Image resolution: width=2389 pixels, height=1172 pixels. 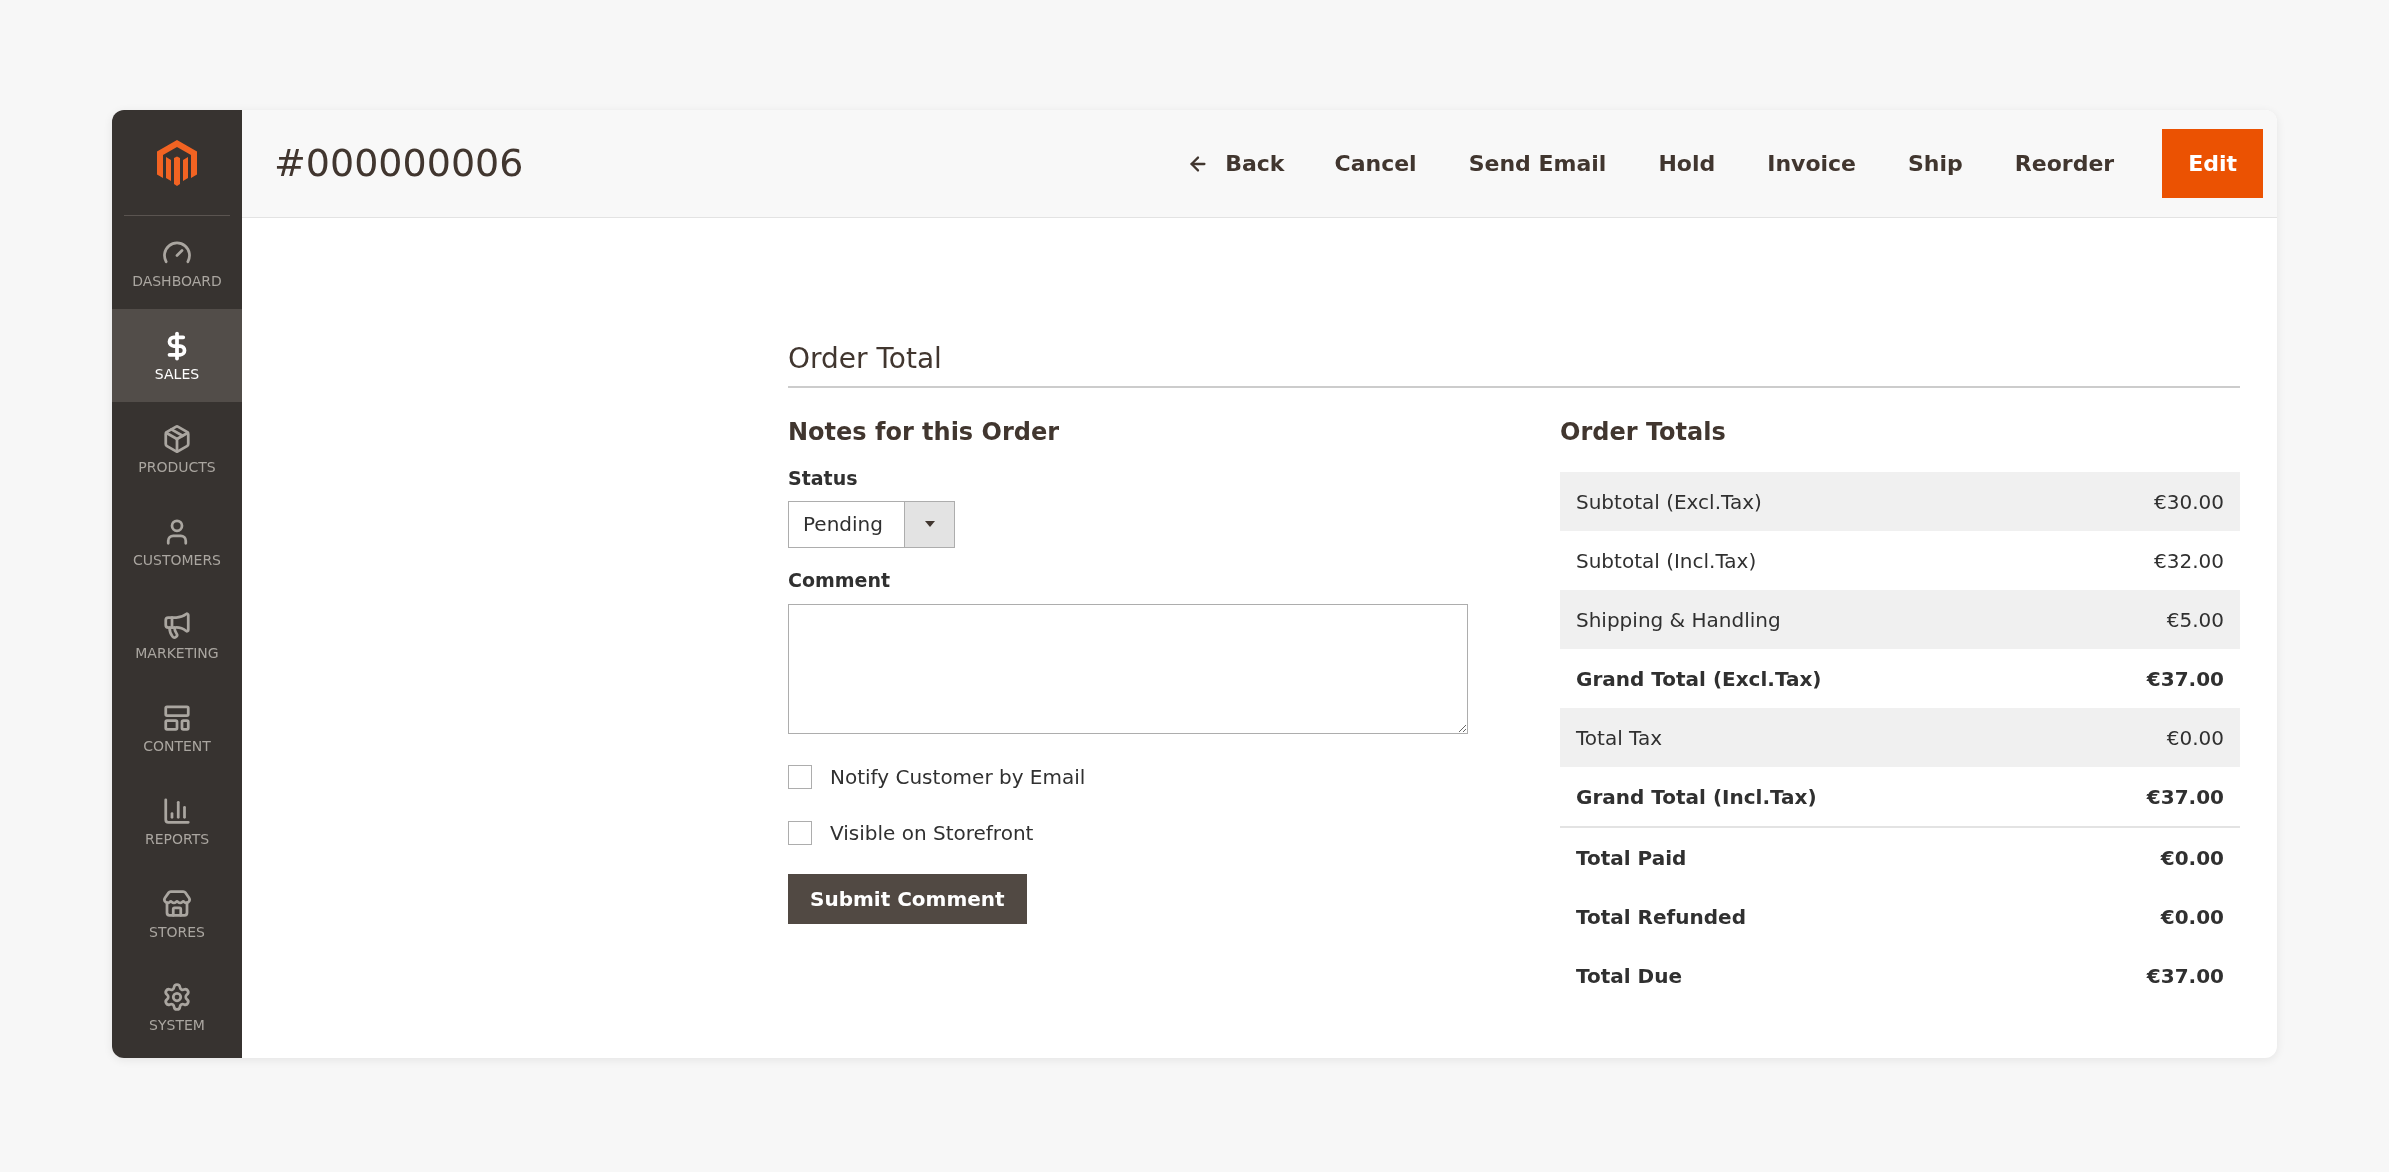 I want to click on layout-icon, so click(x=177, y=717).